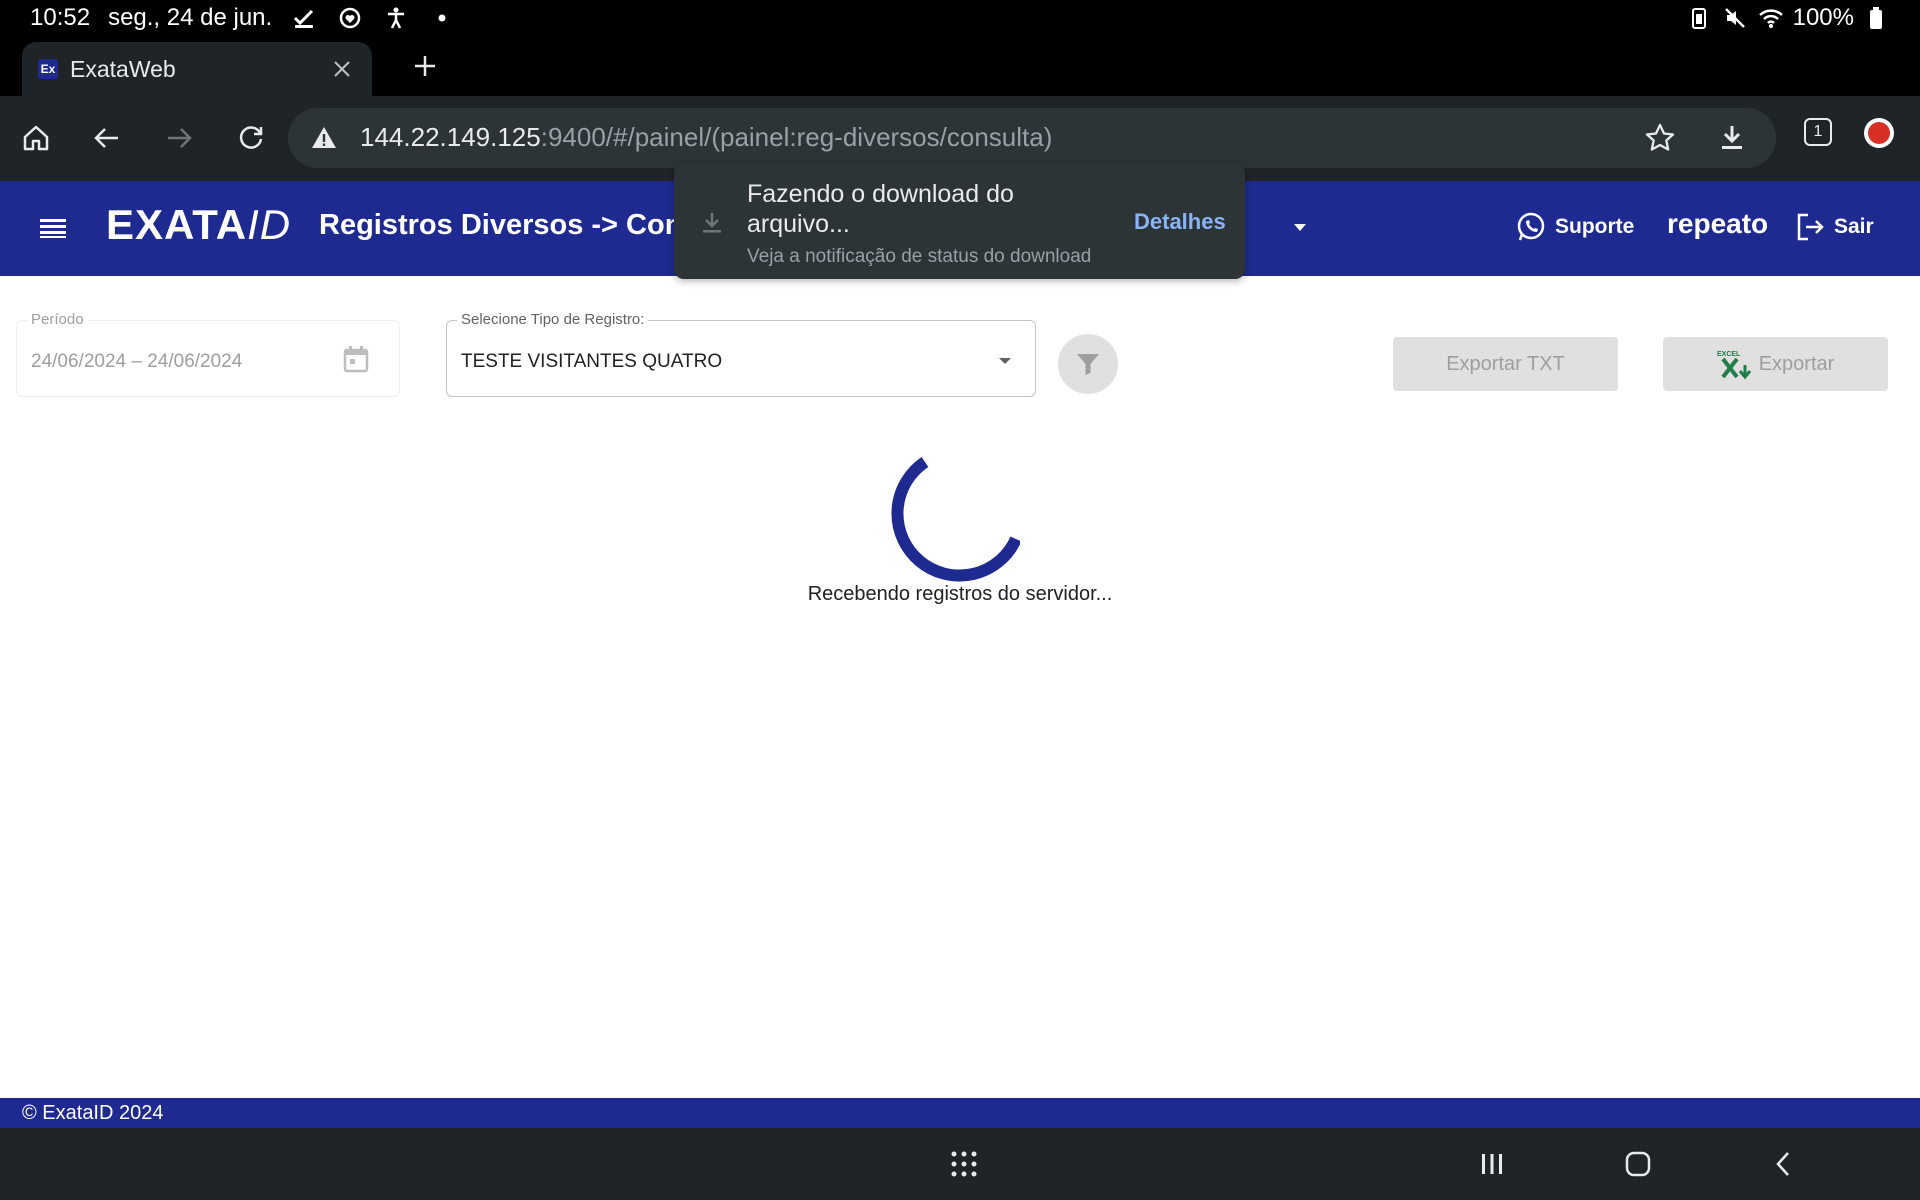 This screenshot has height=1200, width=1920. What do you see at coordinates (269, 224) in the screenshot?
I see `logo-id-text: ID` at bounding box center [269, 224].